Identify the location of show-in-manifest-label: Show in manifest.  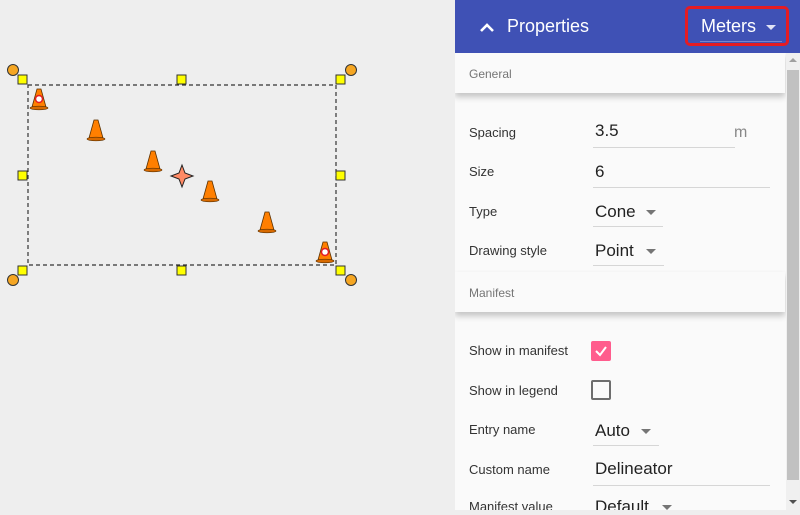
(518, 350).